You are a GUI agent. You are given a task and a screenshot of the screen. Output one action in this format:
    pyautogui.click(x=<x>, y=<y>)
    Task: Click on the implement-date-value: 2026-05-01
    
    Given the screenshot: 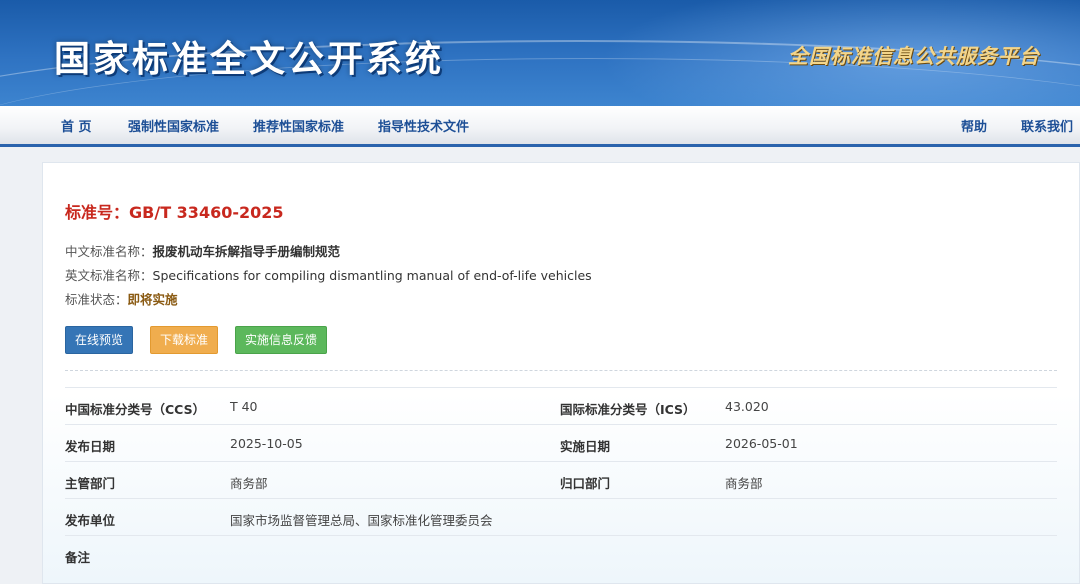 What is the action you would take?
    pyautogui.click(x=761, y=443)
    